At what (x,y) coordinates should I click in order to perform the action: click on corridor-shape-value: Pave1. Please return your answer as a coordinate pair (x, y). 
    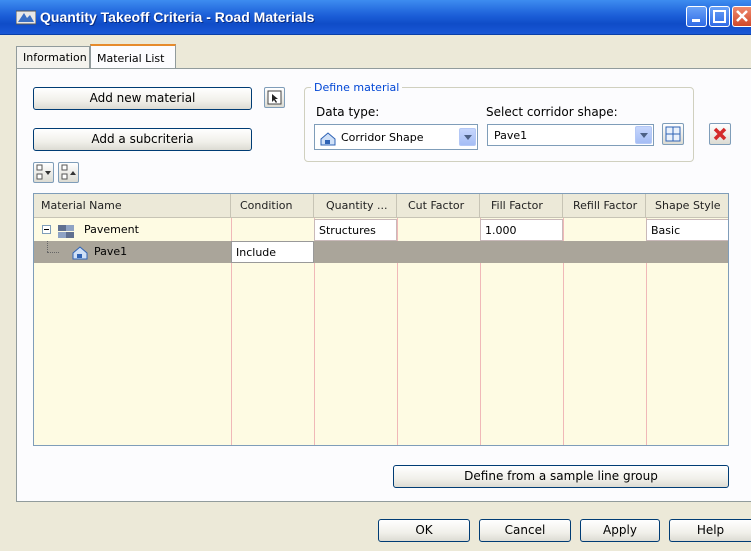
    Looking at the image, I should click on (511, 135).